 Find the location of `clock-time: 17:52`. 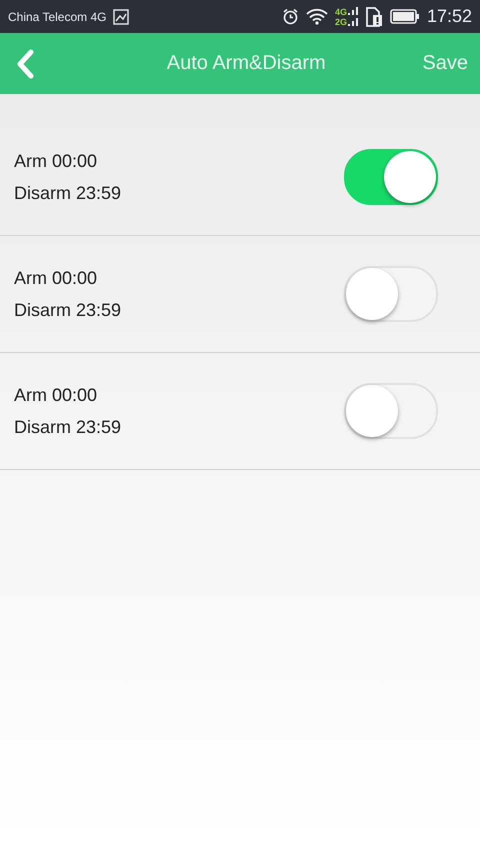

clock-time: 17:52 is located at coordinates (449, 16).